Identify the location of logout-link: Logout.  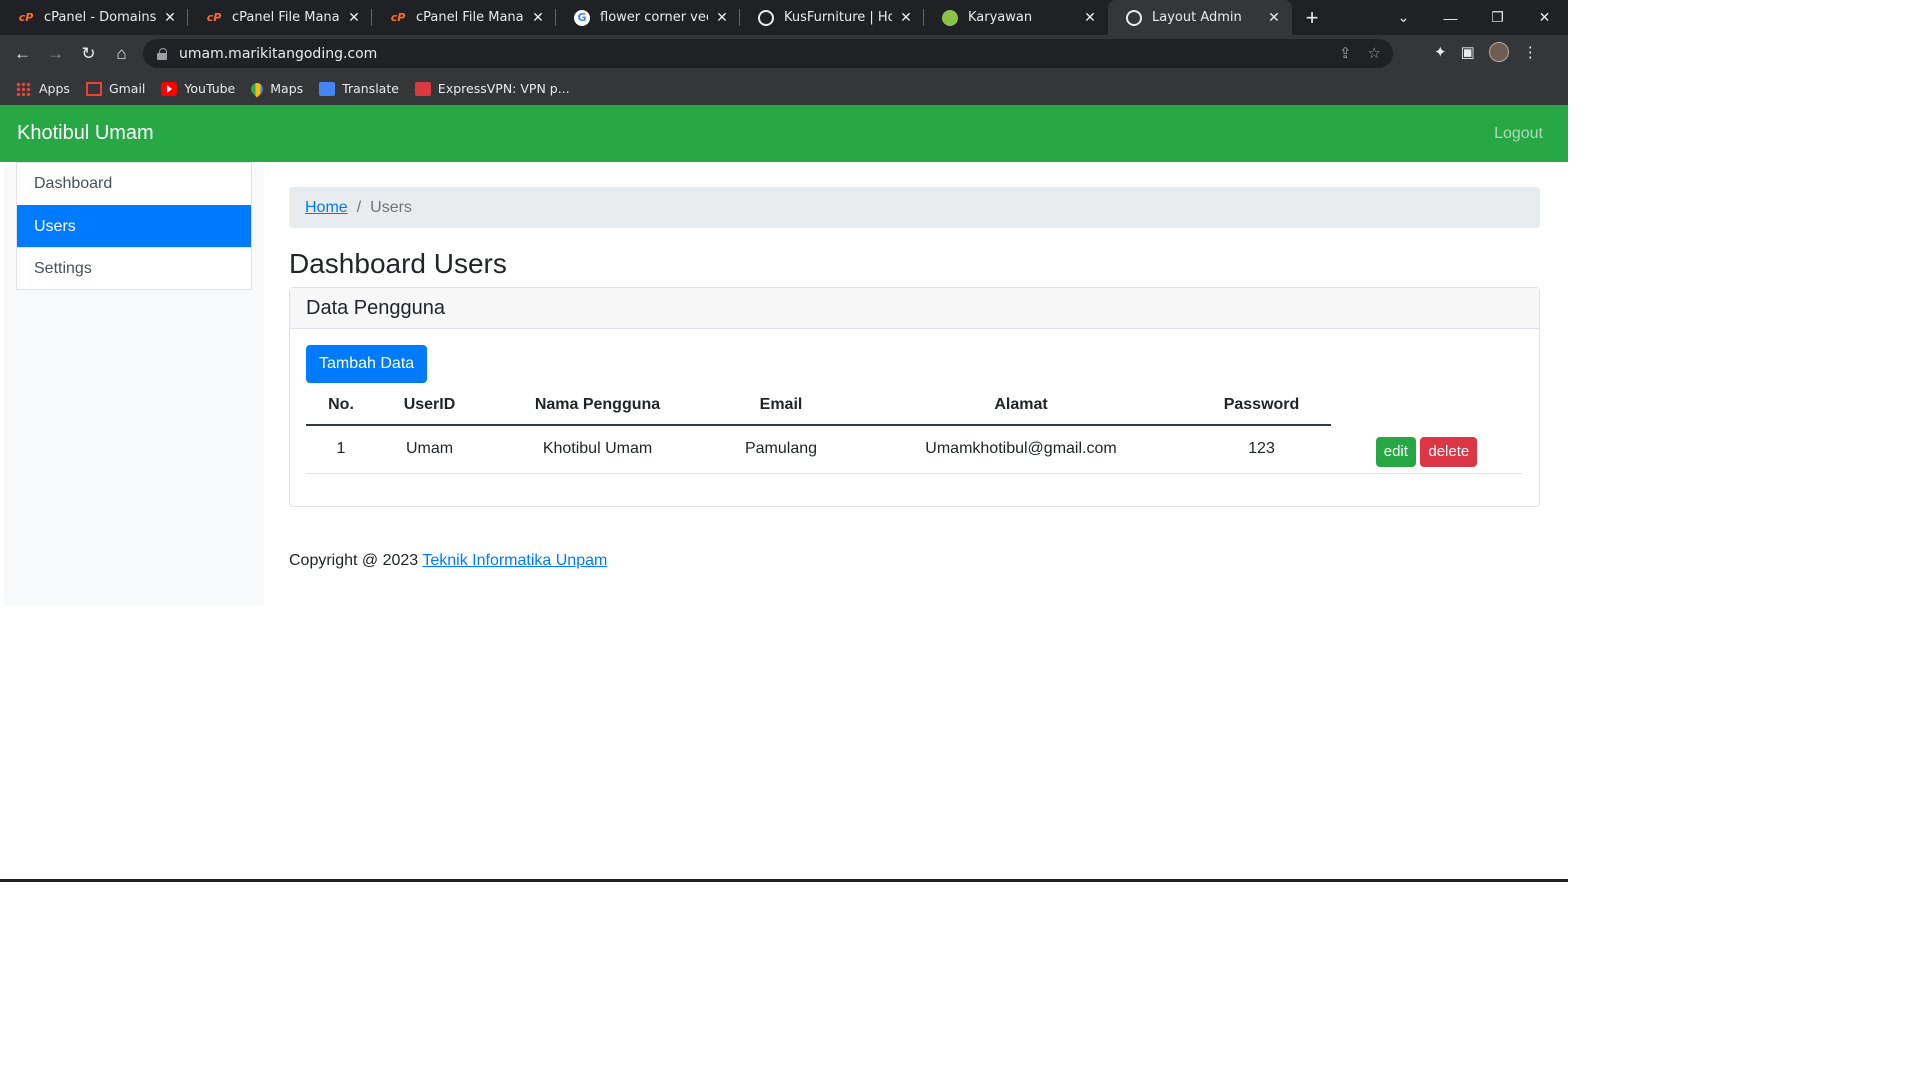
(1518, 134).